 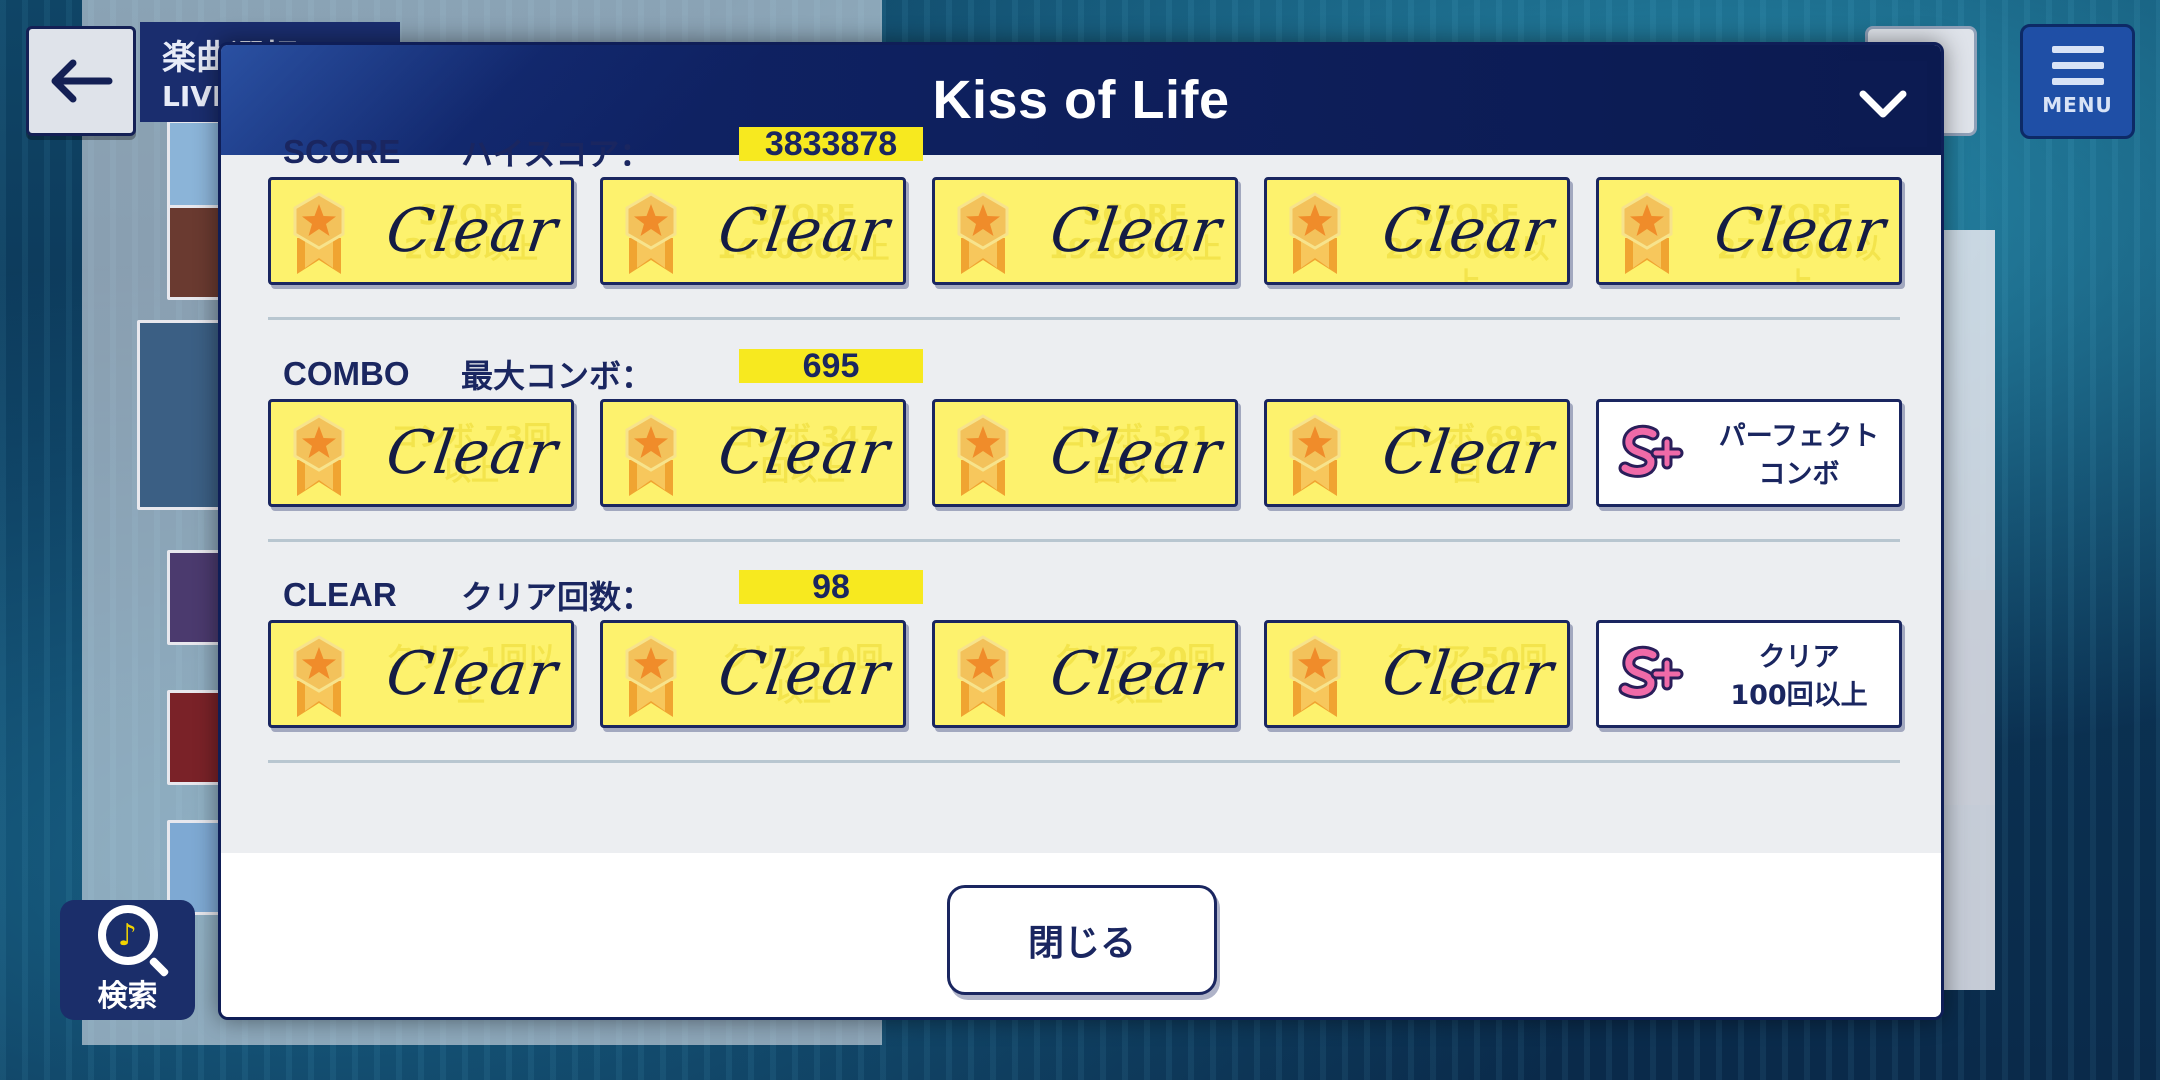 What do you see at coordinates (733, 371) in the screenshot?
I see `section-header: COMBO 最大コンボ： 695` at bounding box center [733, 371].